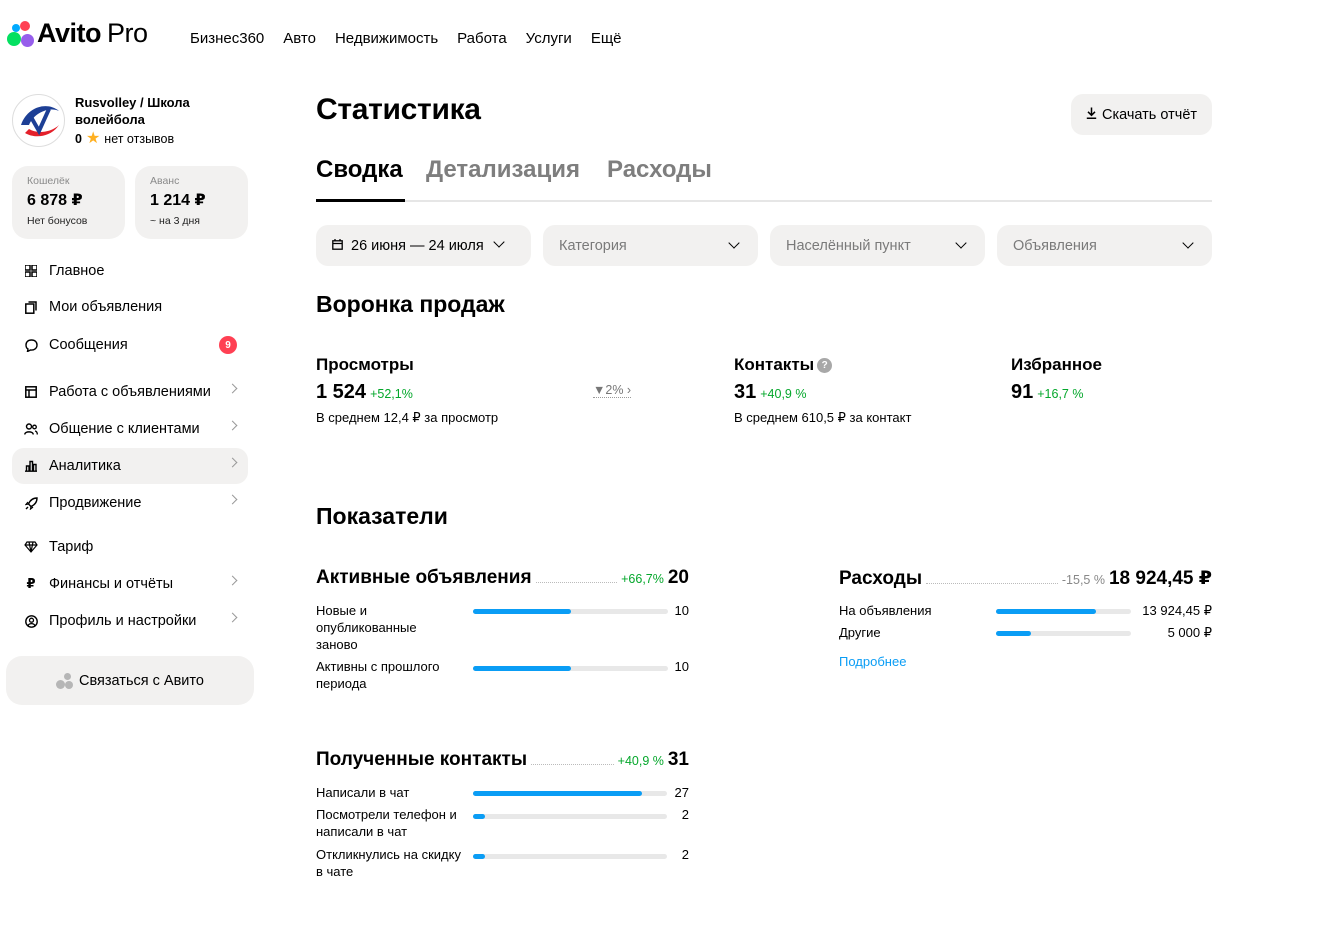  What do you see at coordinates (365, 364) in the screenshot?
I see `metric-title: Просмотры` at bounding box center [365, 364].